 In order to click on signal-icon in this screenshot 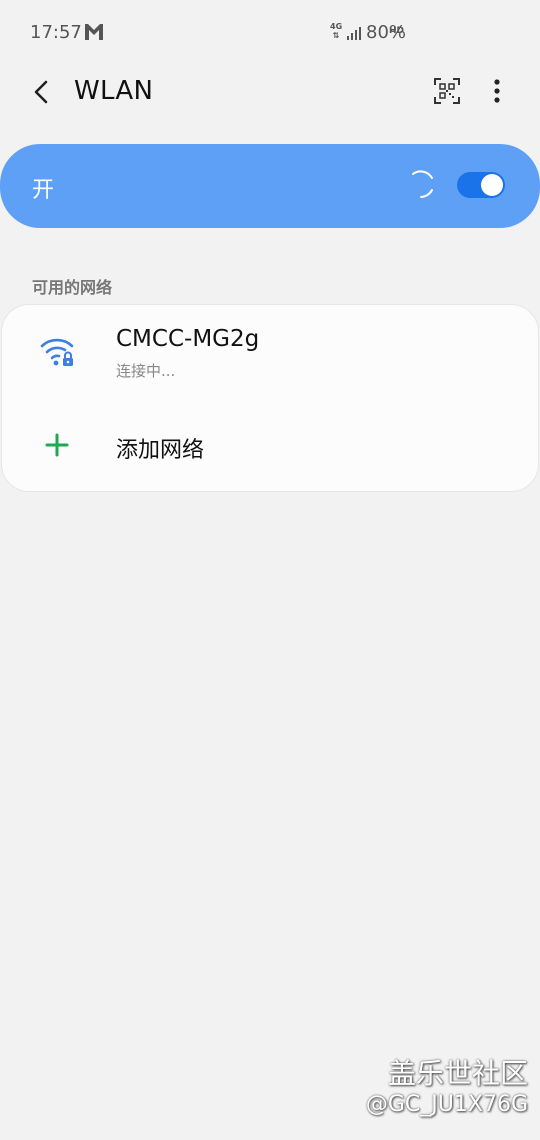, I will do `click(354, 33)`.